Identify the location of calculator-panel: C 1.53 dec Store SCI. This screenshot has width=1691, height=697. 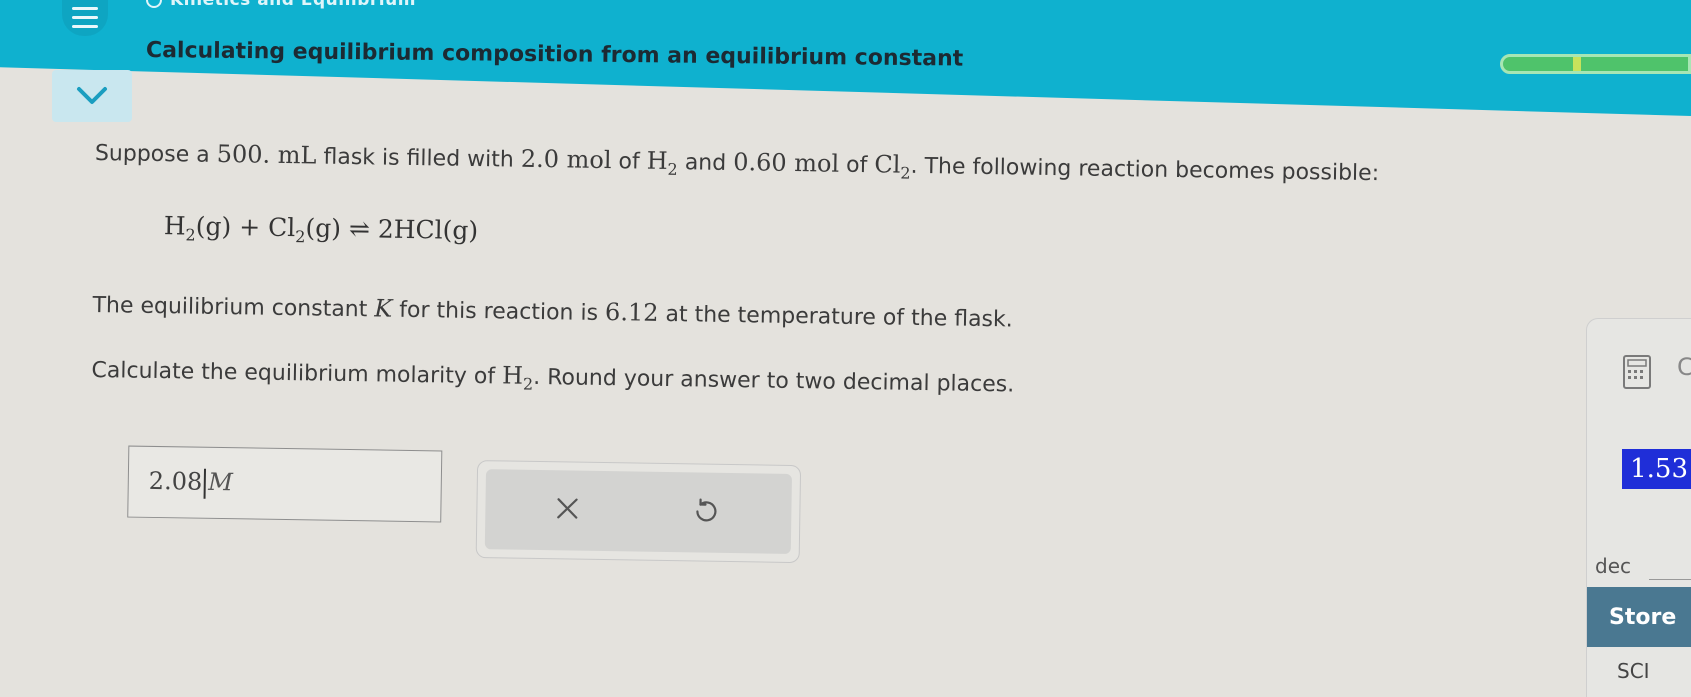
(1638, 507).